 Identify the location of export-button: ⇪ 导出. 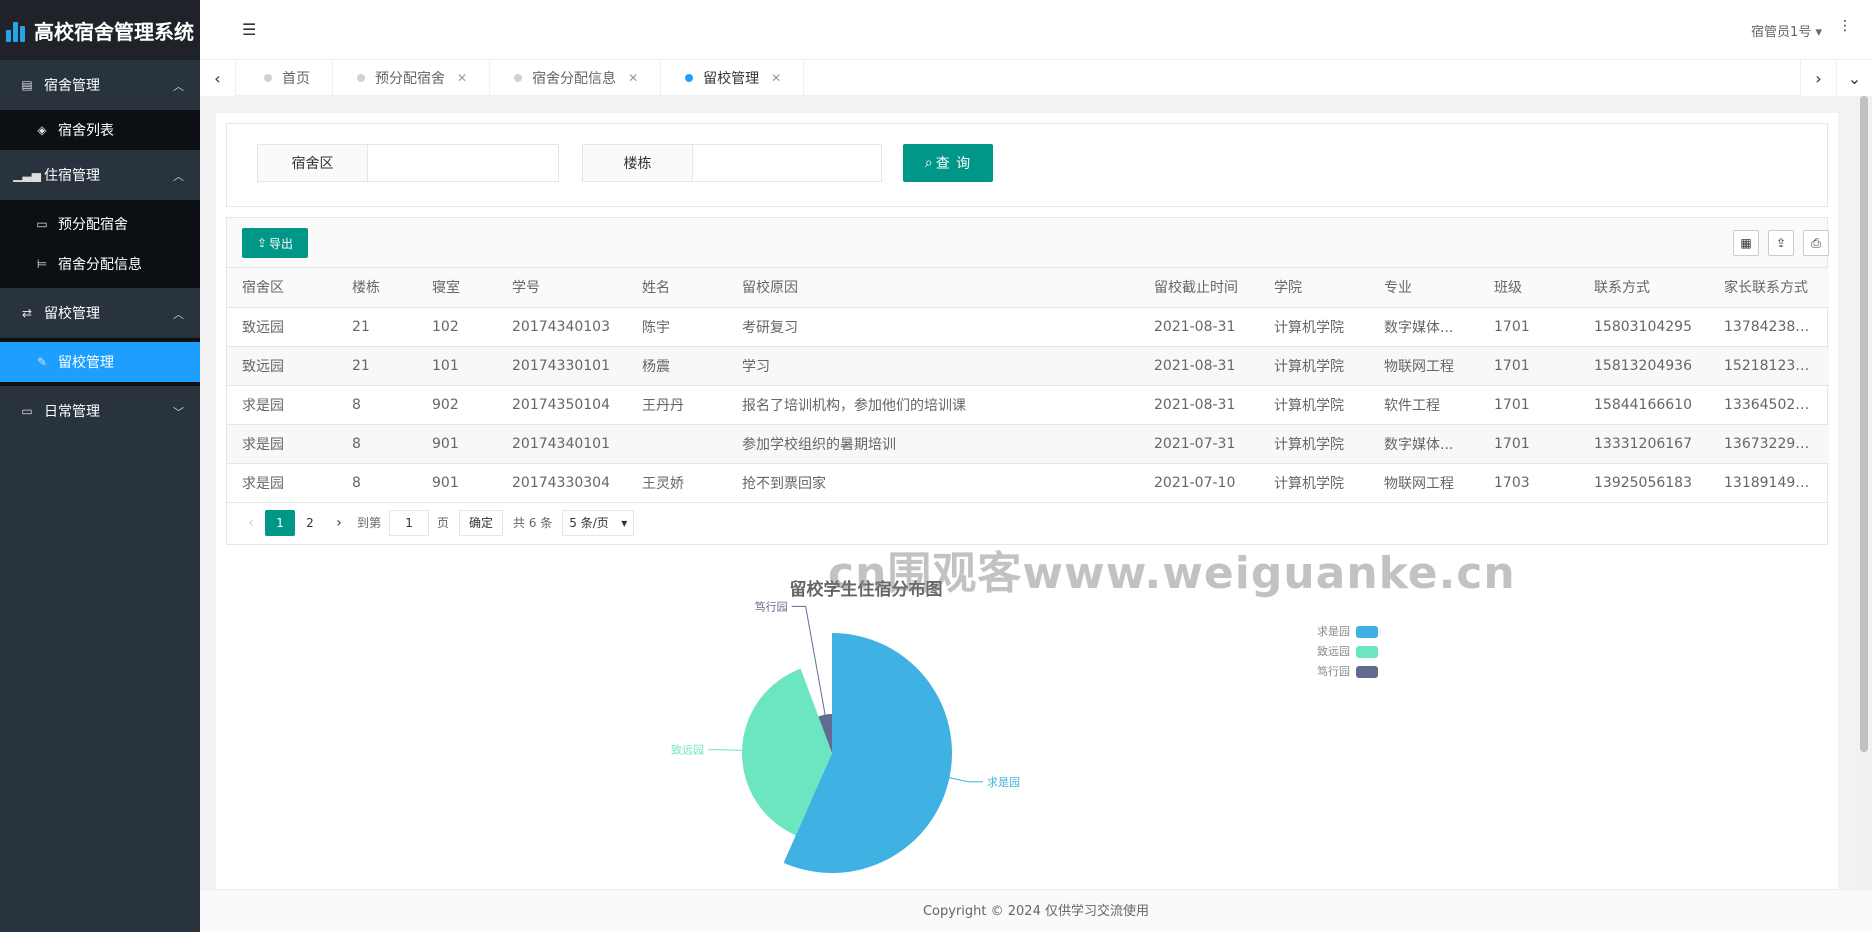
(275, 243).